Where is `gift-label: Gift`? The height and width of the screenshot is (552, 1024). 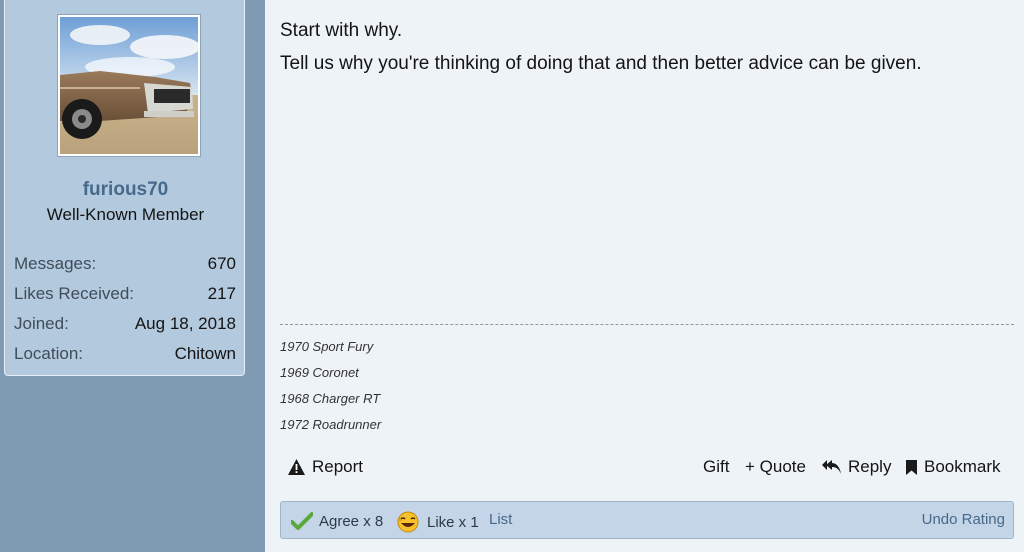
gift-label: Gift is located at coordinates (716, 466).